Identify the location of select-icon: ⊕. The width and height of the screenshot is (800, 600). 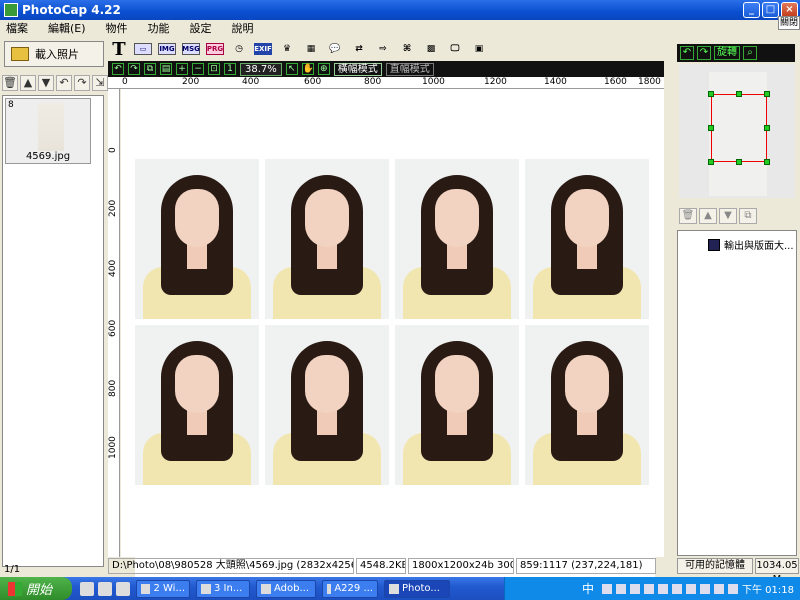
(323, 69).